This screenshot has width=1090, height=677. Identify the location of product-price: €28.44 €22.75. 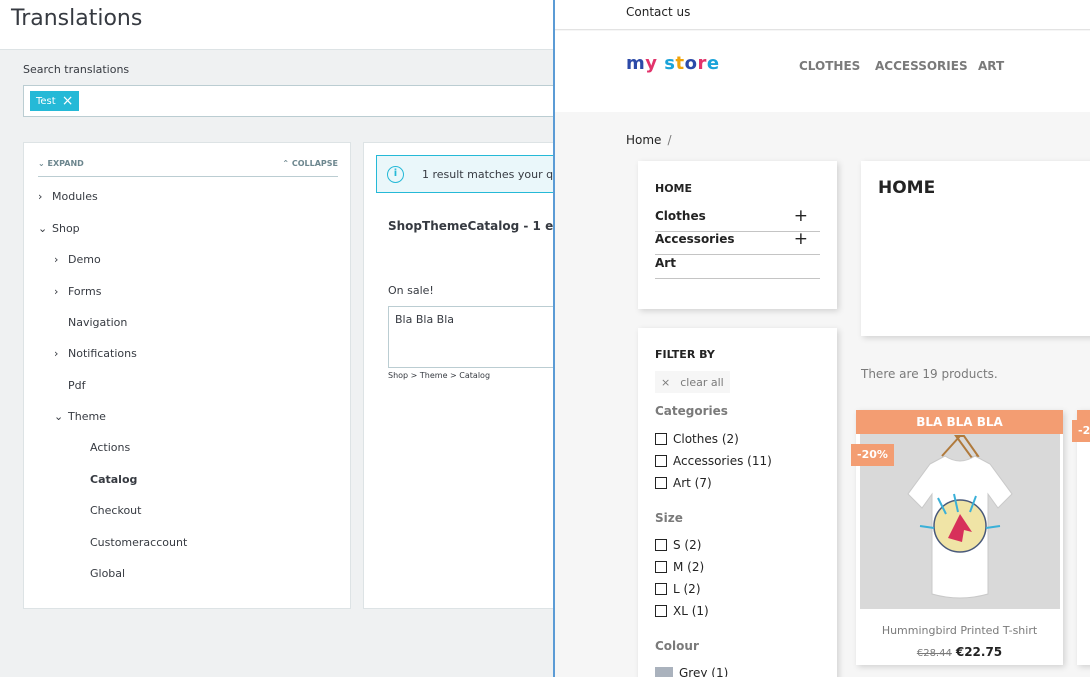
(959, 652).